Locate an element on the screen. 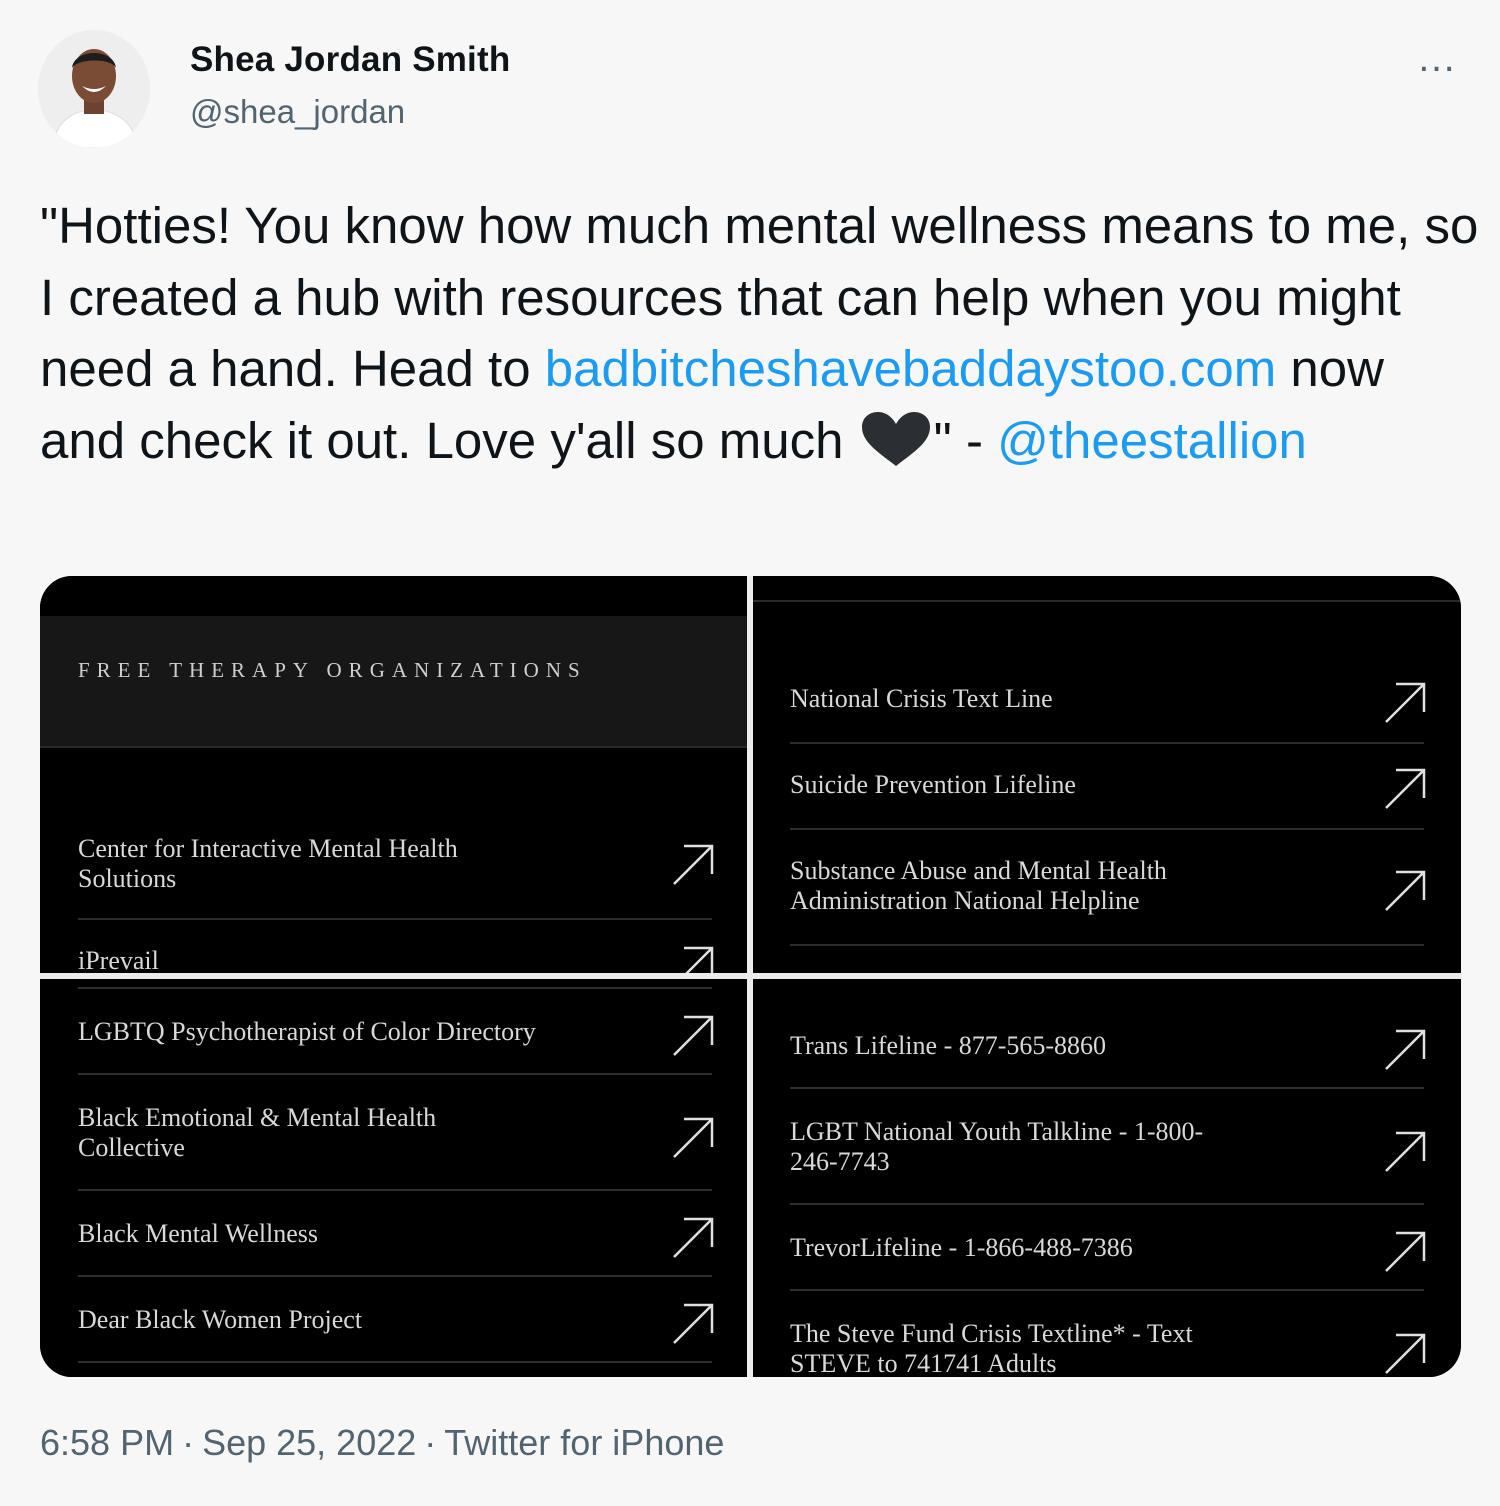 The height and width of the screenshot is (1506, 1500). list-item-label: LGBTQ Psychotherapist of Color Directory is located at coordinates (307, 1031).